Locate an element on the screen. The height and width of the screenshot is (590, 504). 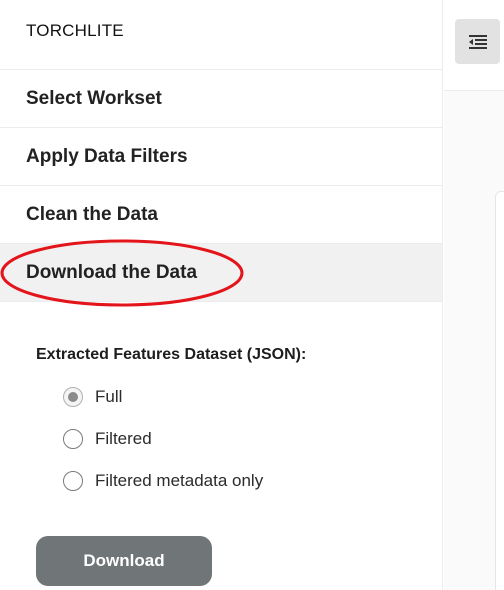
nav-item-apply-data-filters: Apply Data Filters is located at coordinates (221, 157).